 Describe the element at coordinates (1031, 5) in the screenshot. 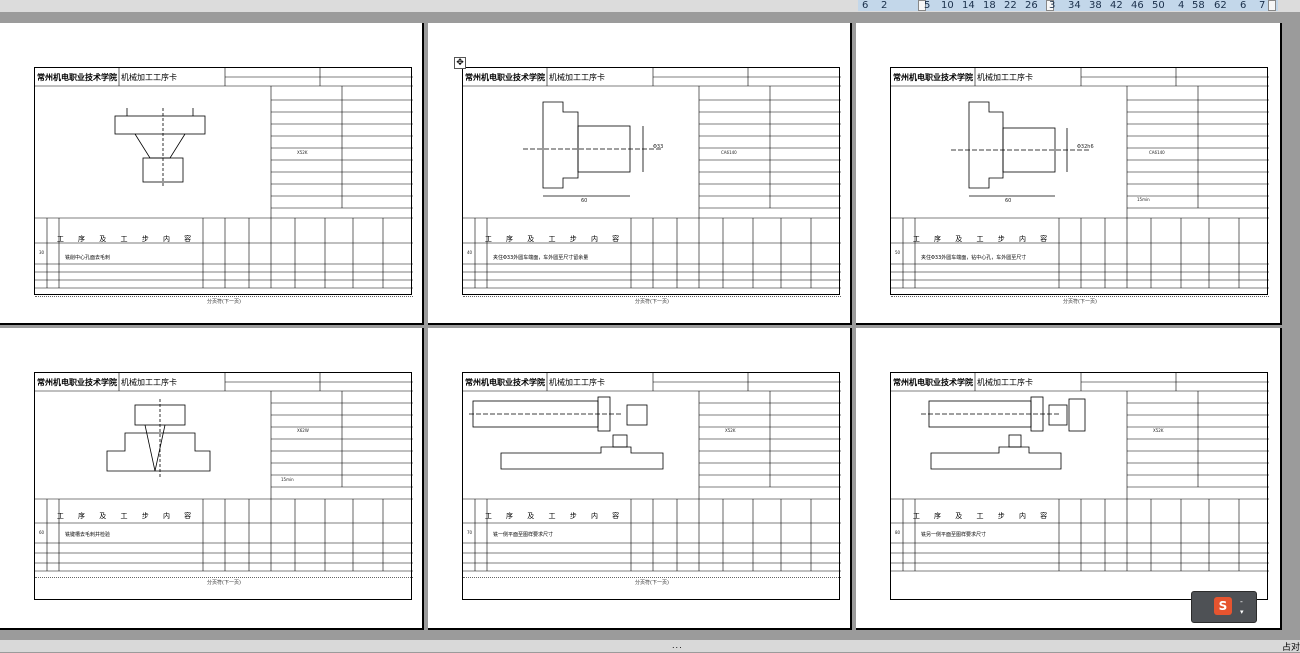

I see `ruler-tick: 26` at that location.